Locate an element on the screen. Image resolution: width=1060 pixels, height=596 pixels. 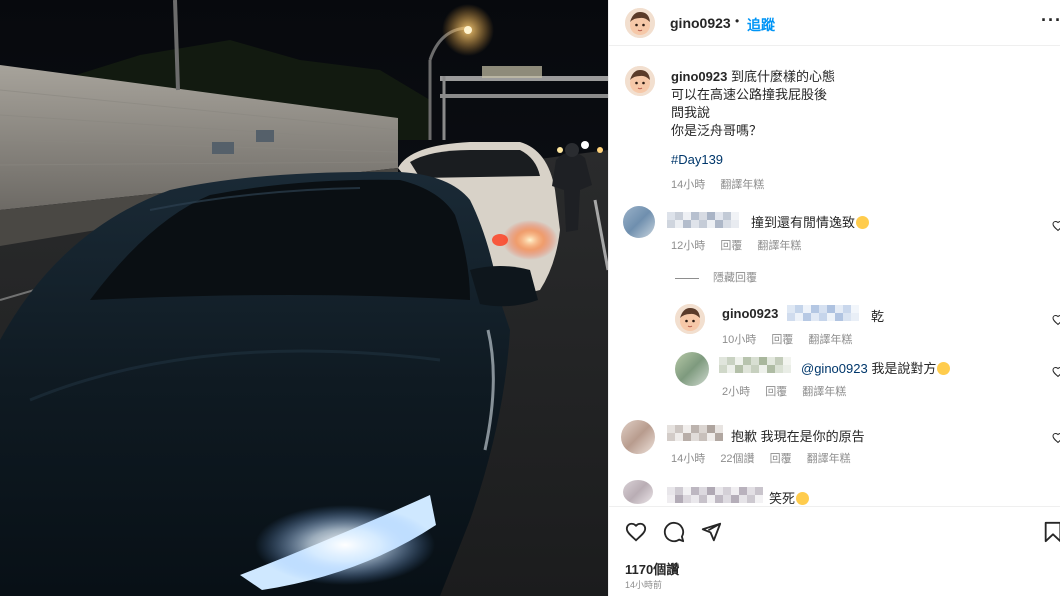
caption-username: gino0923 is located at coordinates (699, 76).